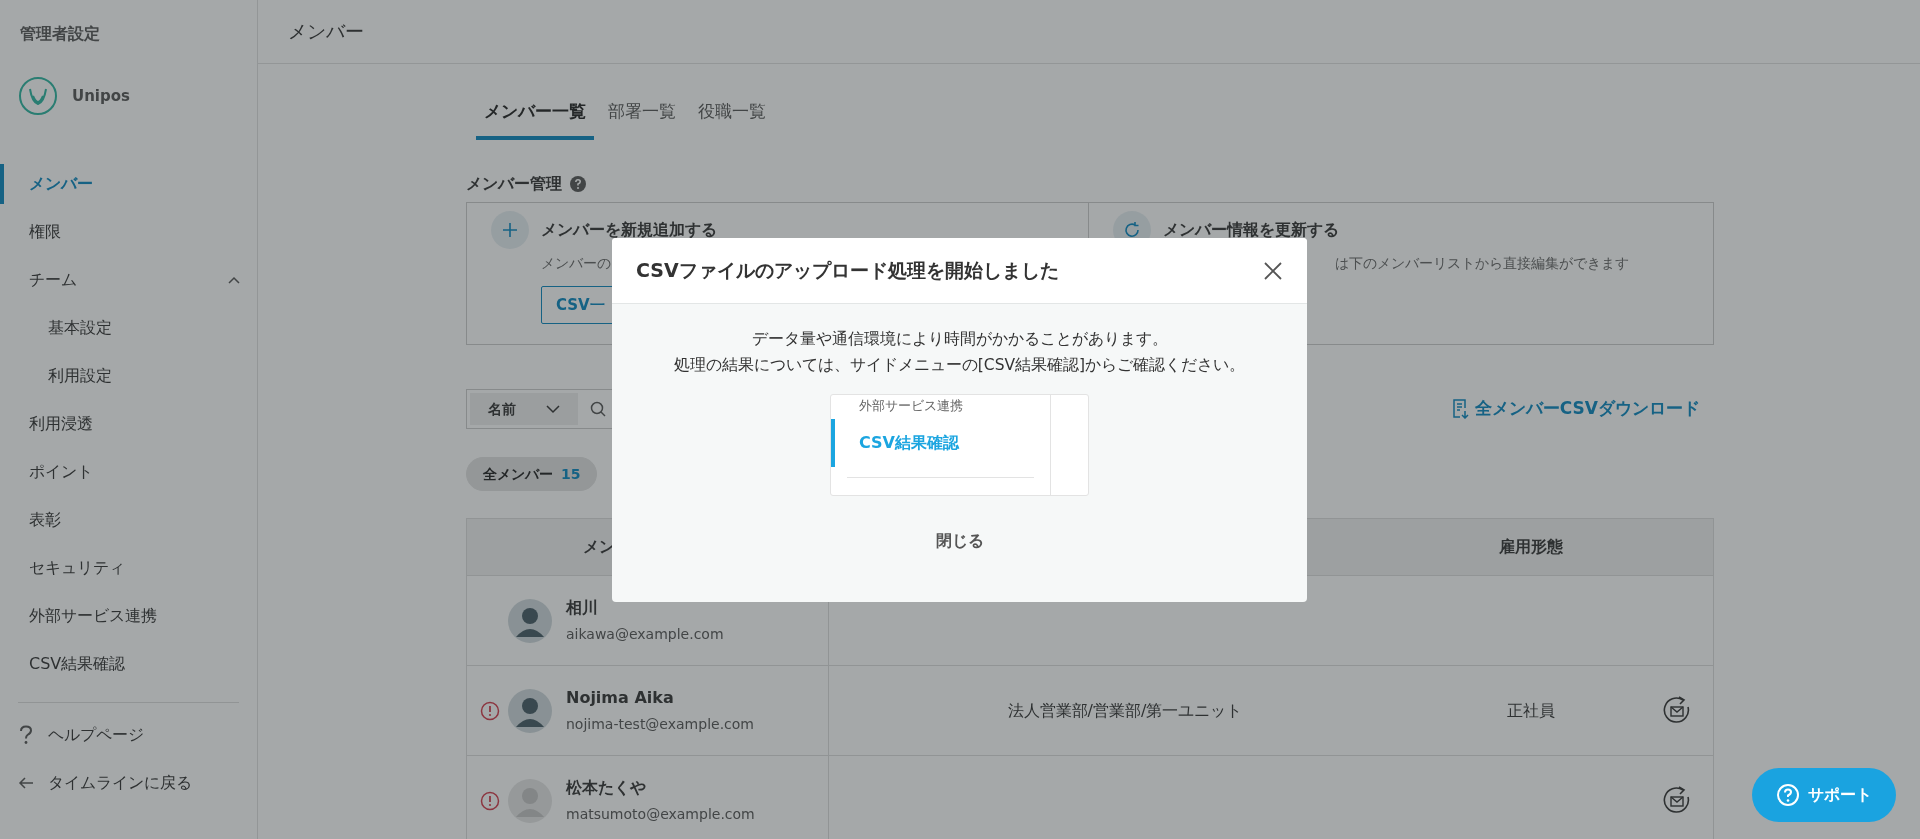  I want to click on tab: メンバー一覧, so click(535, 114).